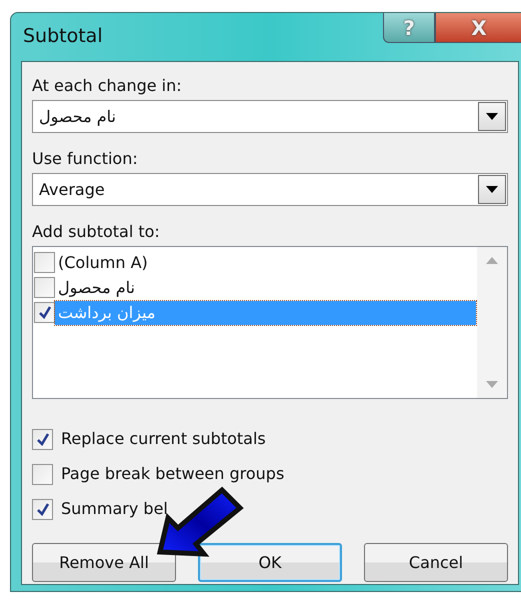 The width and height of the screenshot is (521, 602). What do you see at coordinates (265, 288) in the screenshot?
I see `list-item: نام محصول` at bounding box center [265, 288].